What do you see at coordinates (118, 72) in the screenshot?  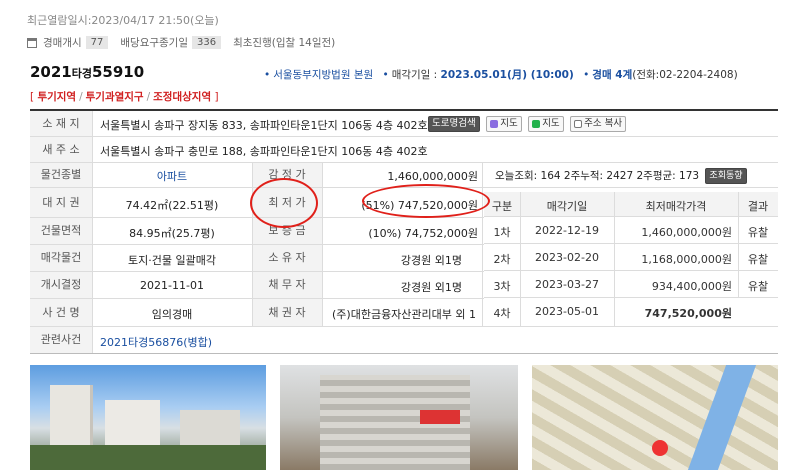 I see `case-num: 55910` at bounding box center [118, 72].